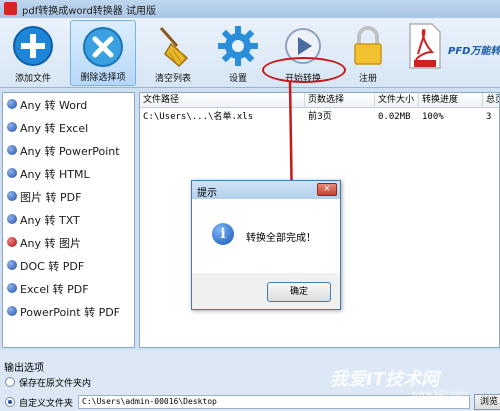  Describe the element at coordinates (304, 70) in the screenshot. I see `annotation-oval` at that location.